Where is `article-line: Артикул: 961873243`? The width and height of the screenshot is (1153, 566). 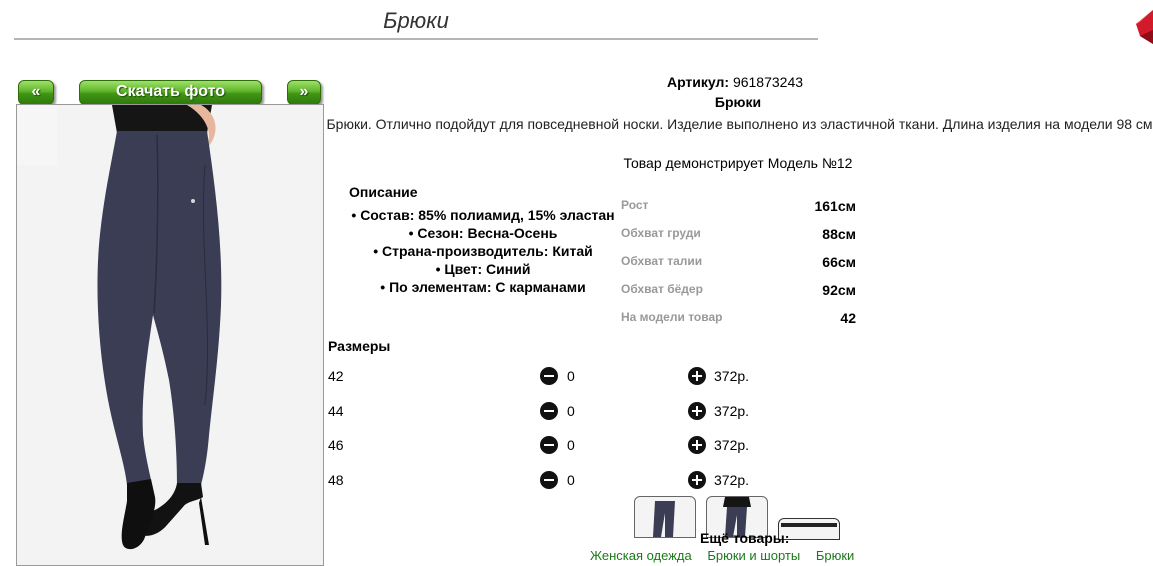 article-line: Артикул: 961873243 is located at coordinates (735, 82).